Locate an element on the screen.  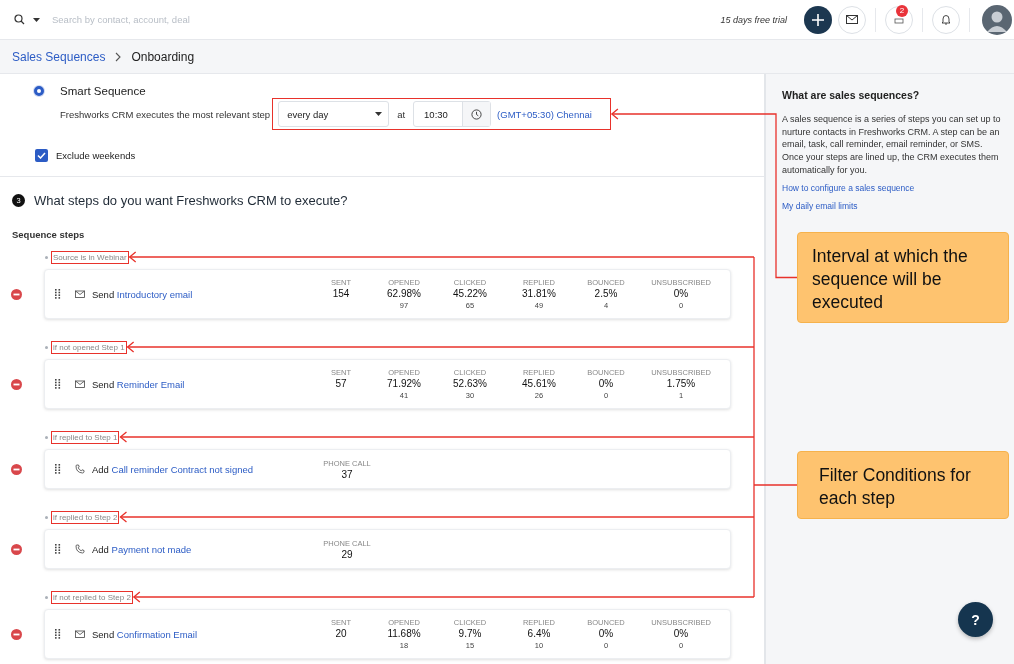
filter-condition: if replied to Step 2 is located at coordinates (85, 517).